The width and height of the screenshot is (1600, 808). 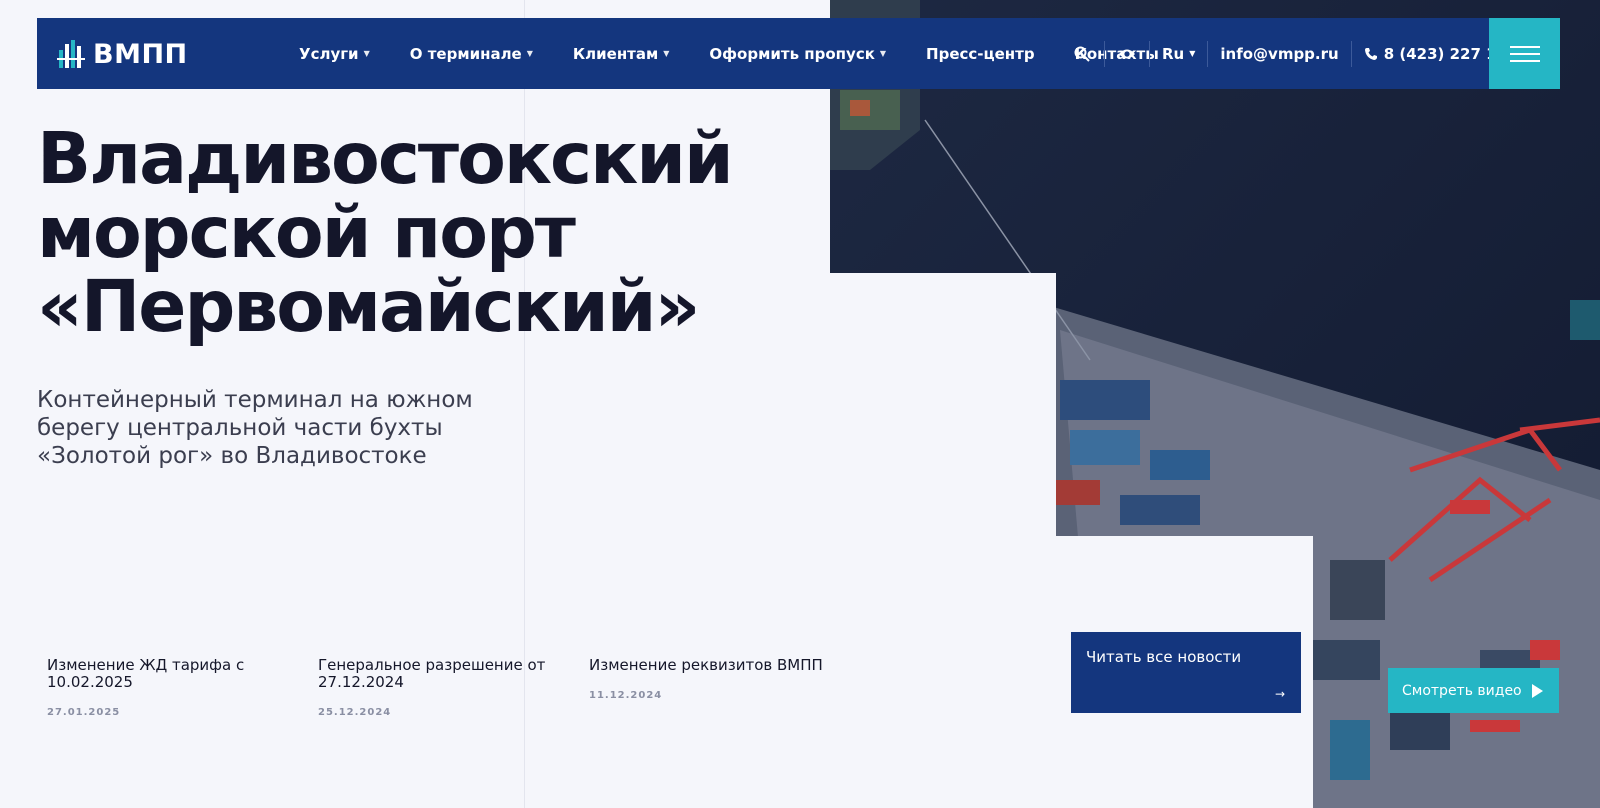 What do you see at coordinates (140, 54) in the screenshot?
I see `logo-text: ВМПП` at bounding box center [140, 54].